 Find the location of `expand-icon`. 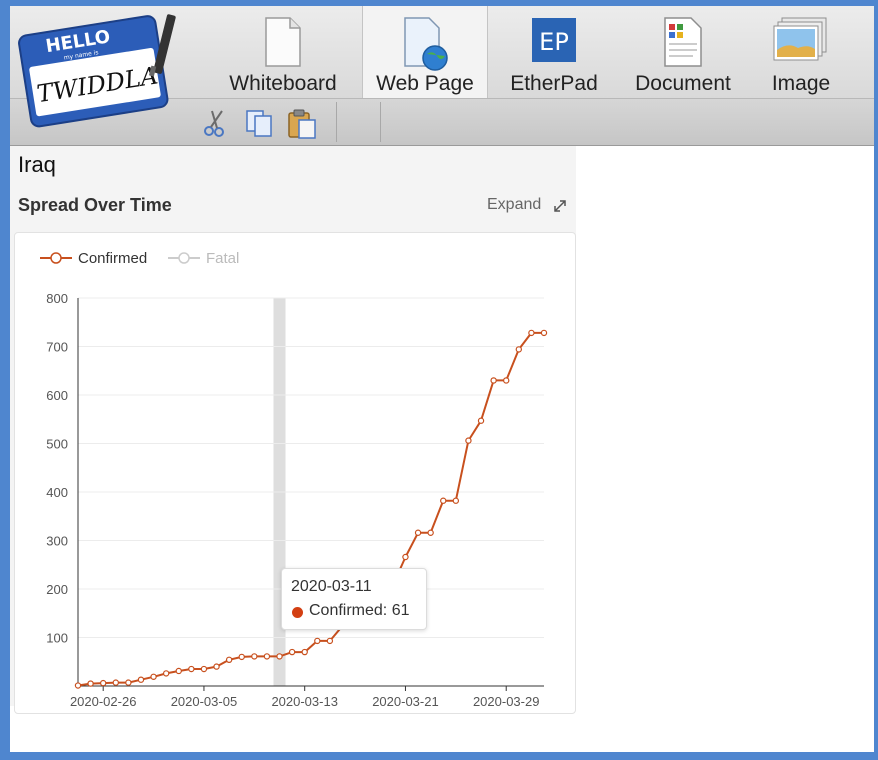

expand-icon is located at coordinates (560, 206).